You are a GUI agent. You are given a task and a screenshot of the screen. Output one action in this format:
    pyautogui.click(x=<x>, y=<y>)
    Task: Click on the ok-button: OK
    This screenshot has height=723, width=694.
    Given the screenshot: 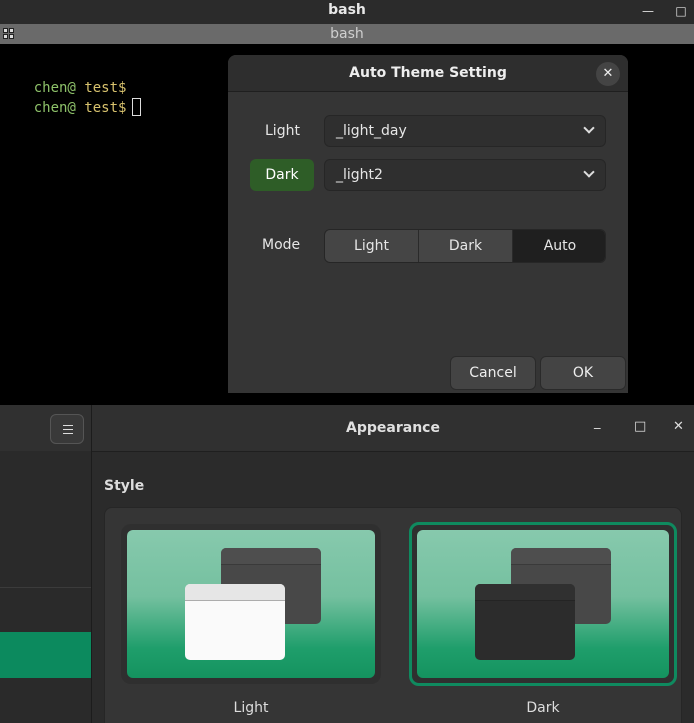 What is the action you would take?
    pyautogui.click(x=583, y=373)
    